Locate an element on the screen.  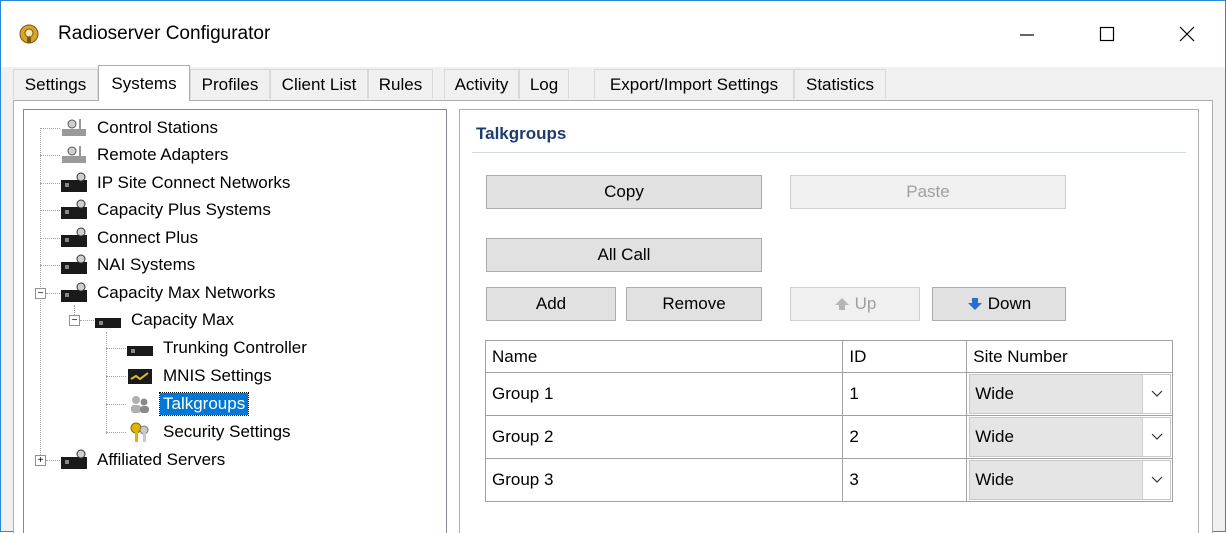
tab-systems: Systems is located at coordinates (144, 83).